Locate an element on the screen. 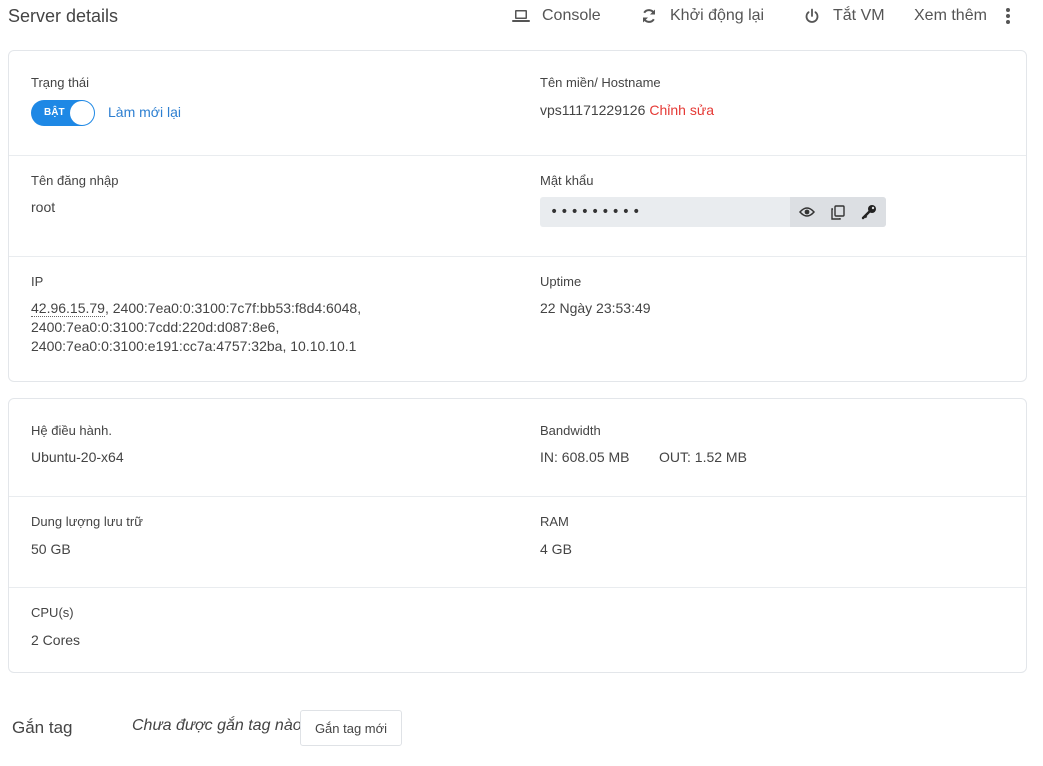 The image size is (1043, 766). key-icon is located at coordinates (869, 212).